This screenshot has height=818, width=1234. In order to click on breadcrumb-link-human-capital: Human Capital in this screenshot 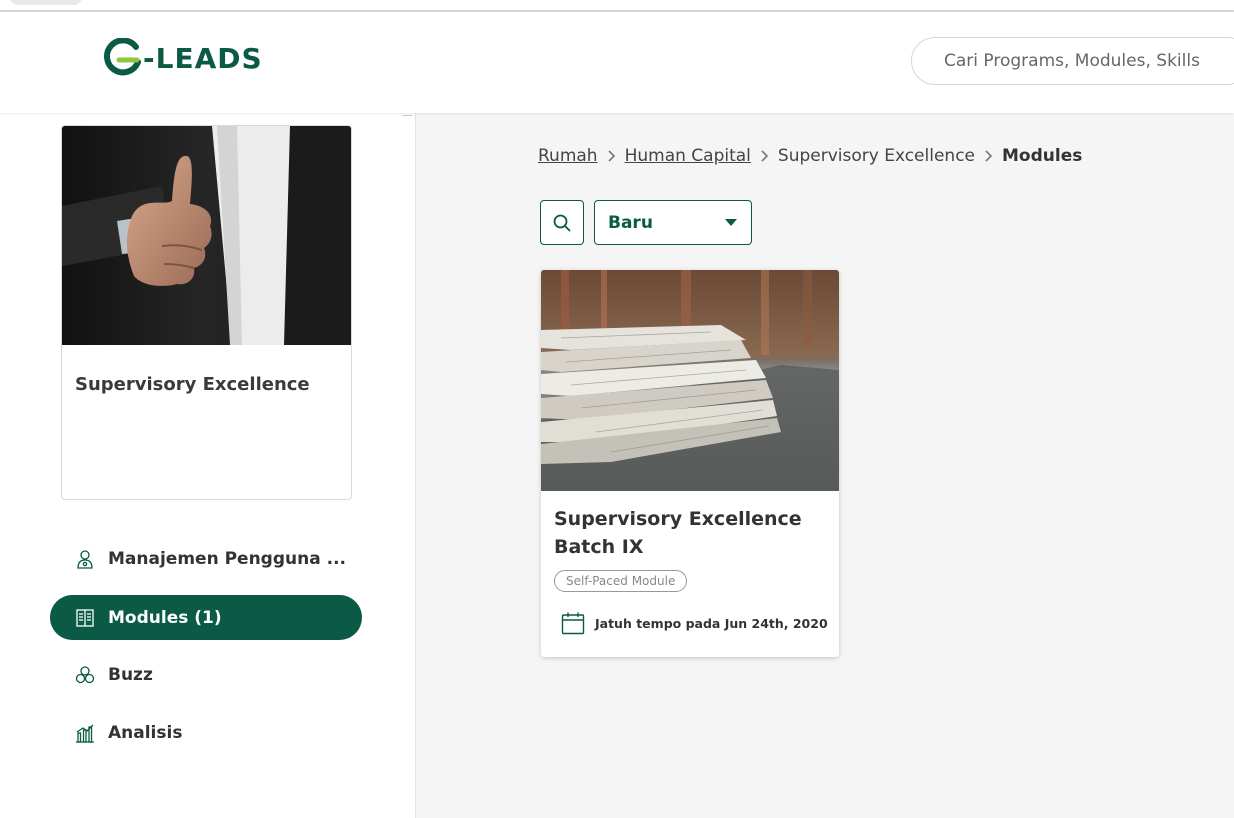, I will do `click(688, 156)`.